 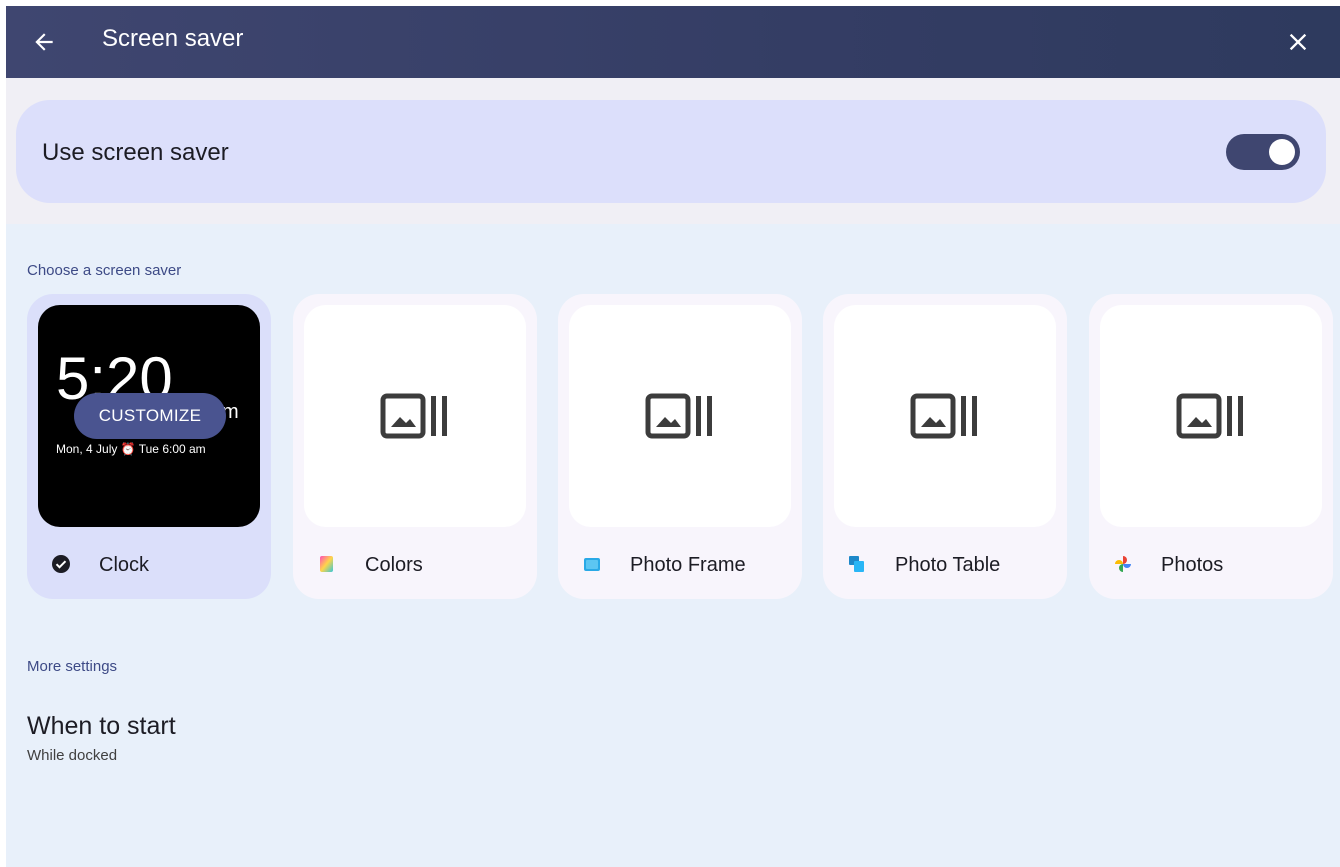 What do you see at coordinates (856, 564) in the screenshot?
I see `photo-table-app-icon` at bounding box center [856, 564].